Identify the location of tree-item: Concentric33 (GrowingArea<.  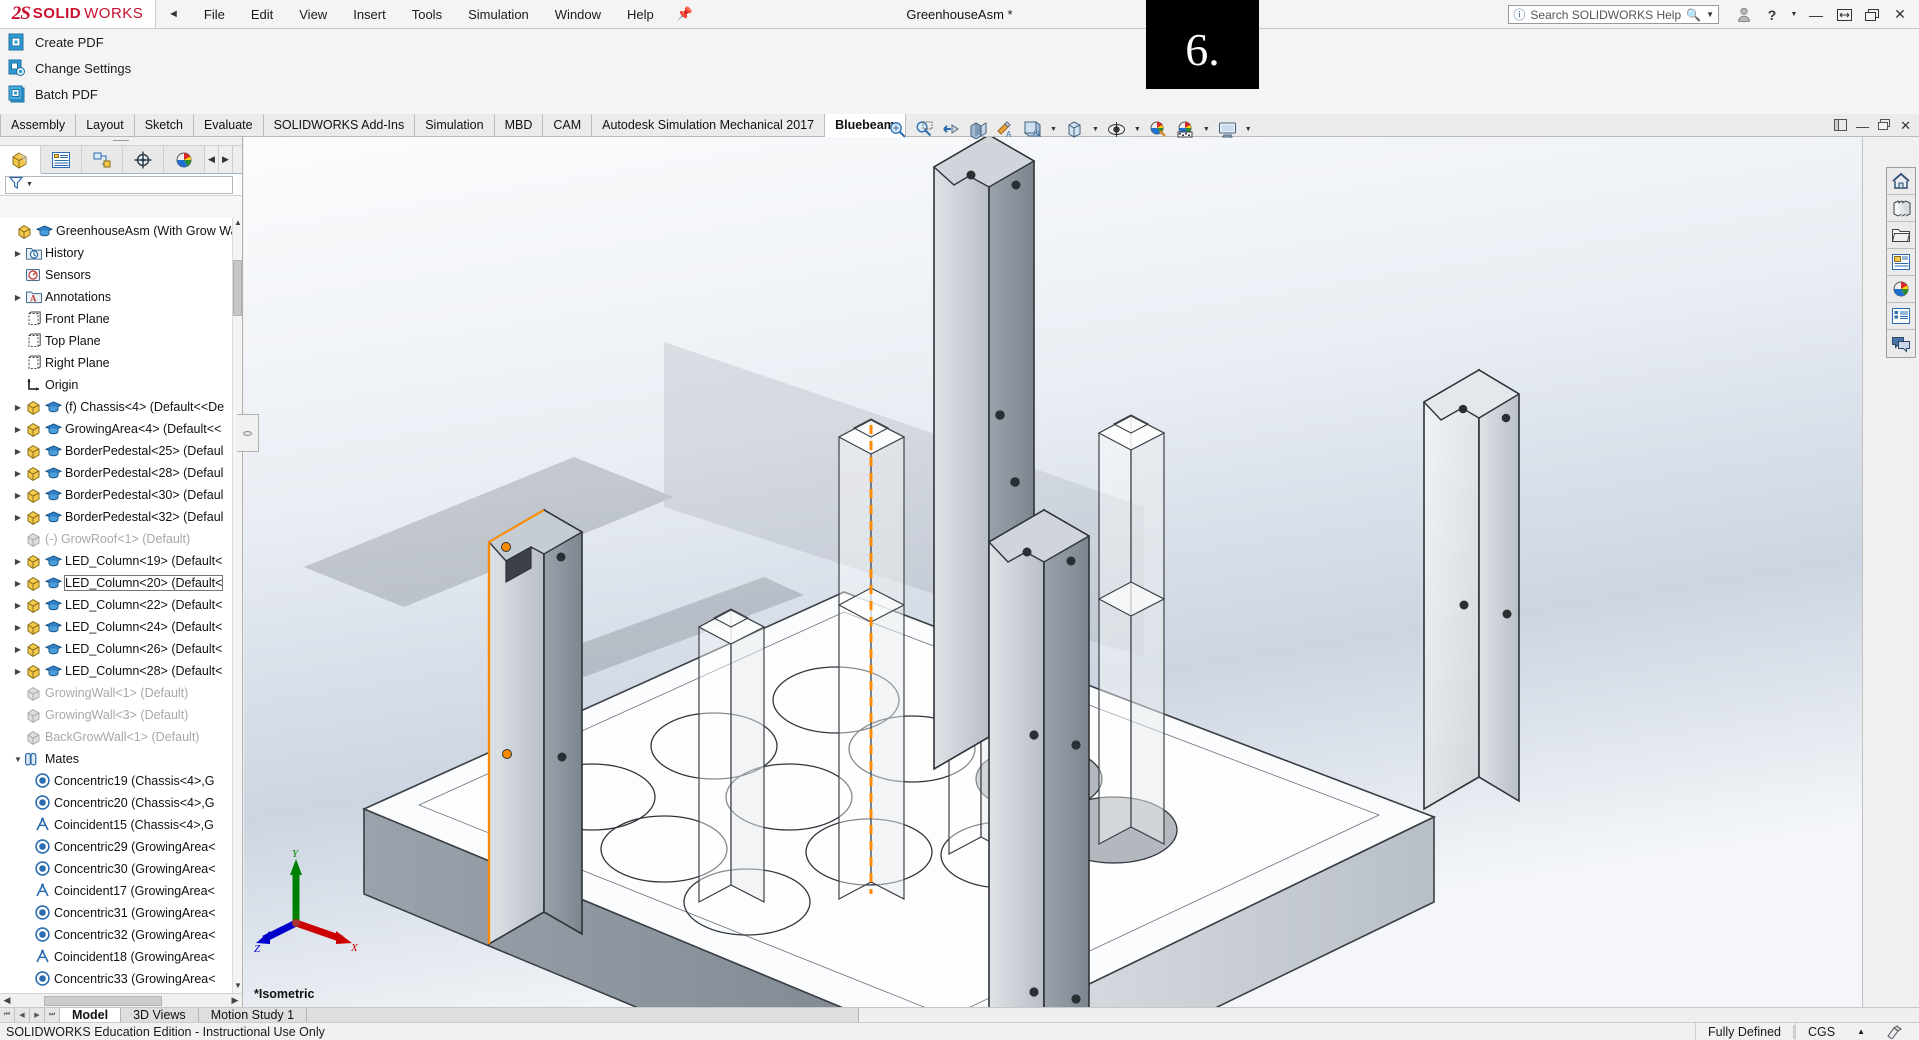
(121, 979).